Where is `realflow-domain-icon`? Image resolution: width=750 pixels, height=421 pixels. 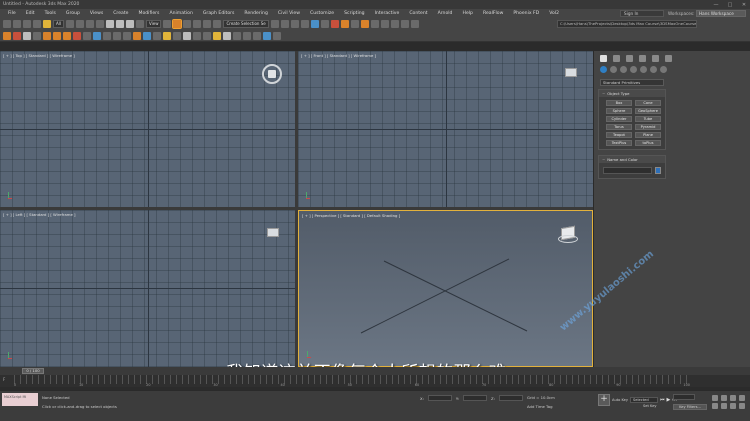
realflow-domain-icon is located at coordinates (177, 36).